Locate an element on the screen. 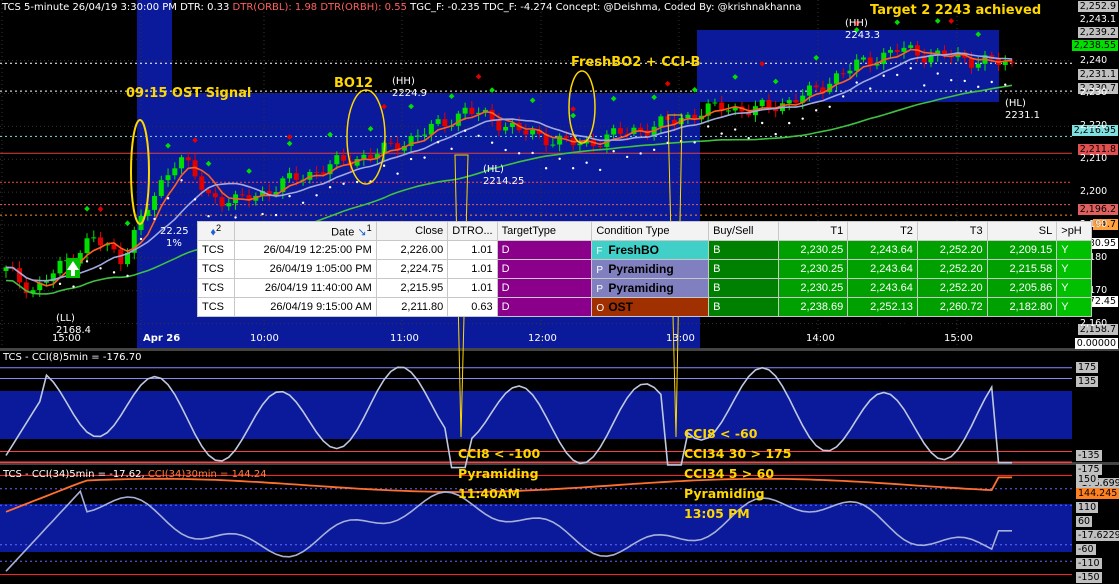 Image resolution: width=1119 pixels, height=584 pixels. col-date-header: Date ↘1 is located at coordinates (305, 231).